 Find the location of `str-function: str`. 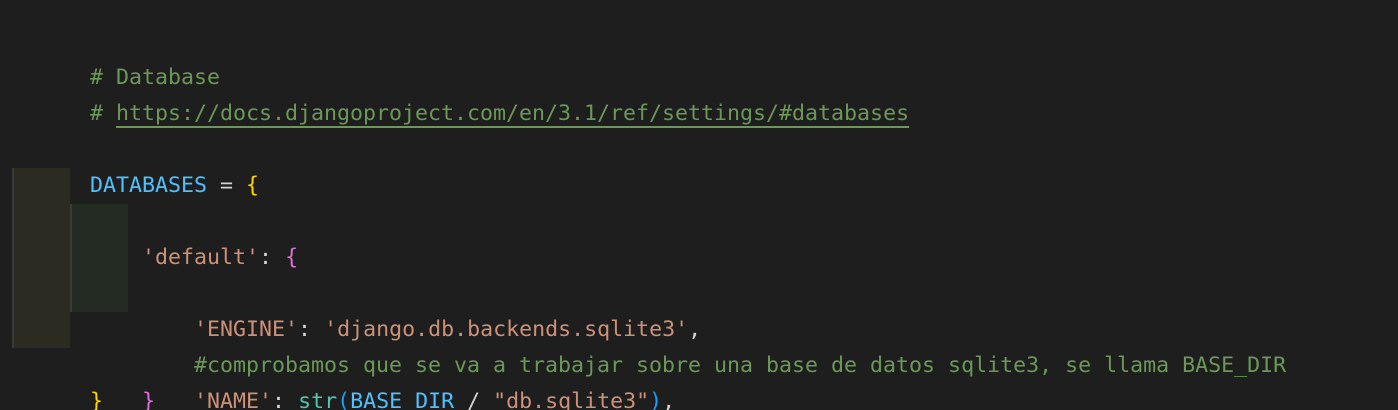

str-function: str is located at coordinates (318, 399).